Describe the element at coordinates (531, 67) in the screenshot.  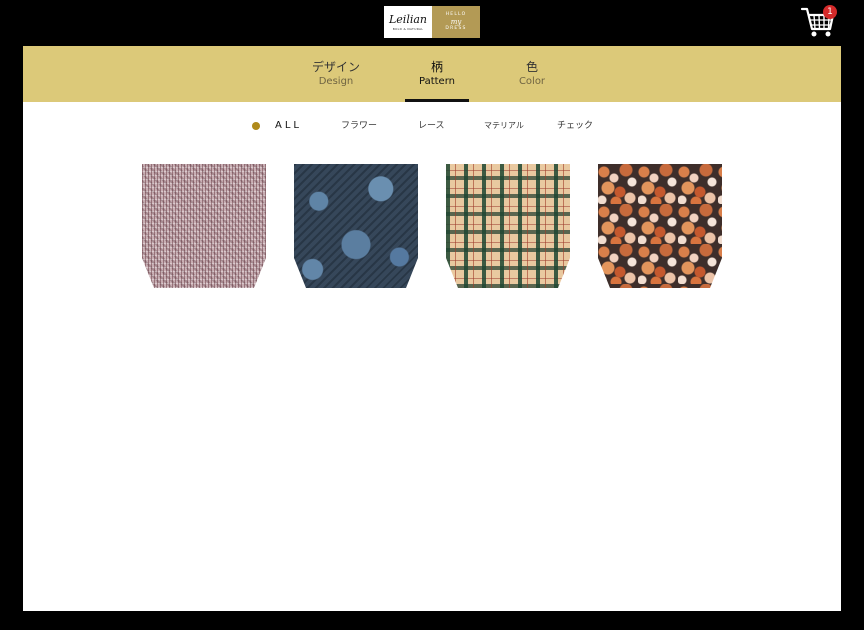
I see `tab-color-jp-label: 色` at that location.